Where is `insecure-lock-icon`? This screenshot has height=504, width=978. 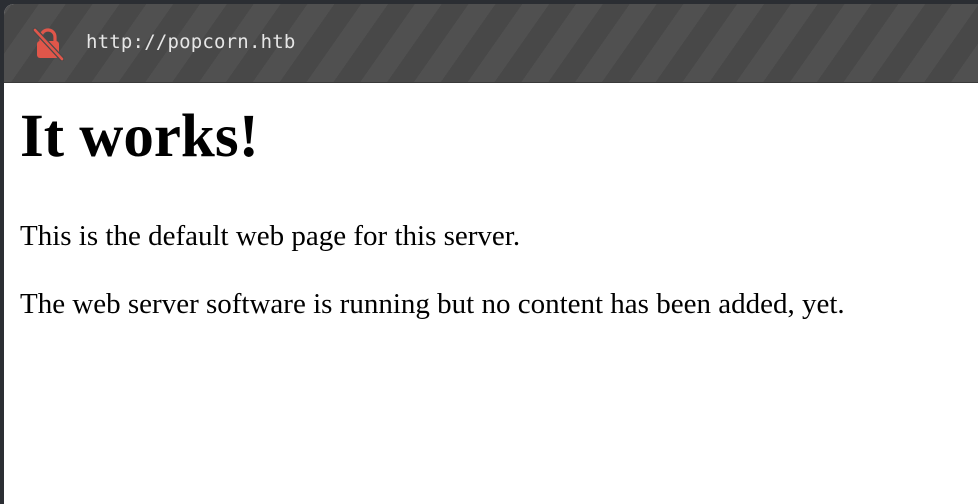 insecure-lock-icon is located at coordinates (48, 44).